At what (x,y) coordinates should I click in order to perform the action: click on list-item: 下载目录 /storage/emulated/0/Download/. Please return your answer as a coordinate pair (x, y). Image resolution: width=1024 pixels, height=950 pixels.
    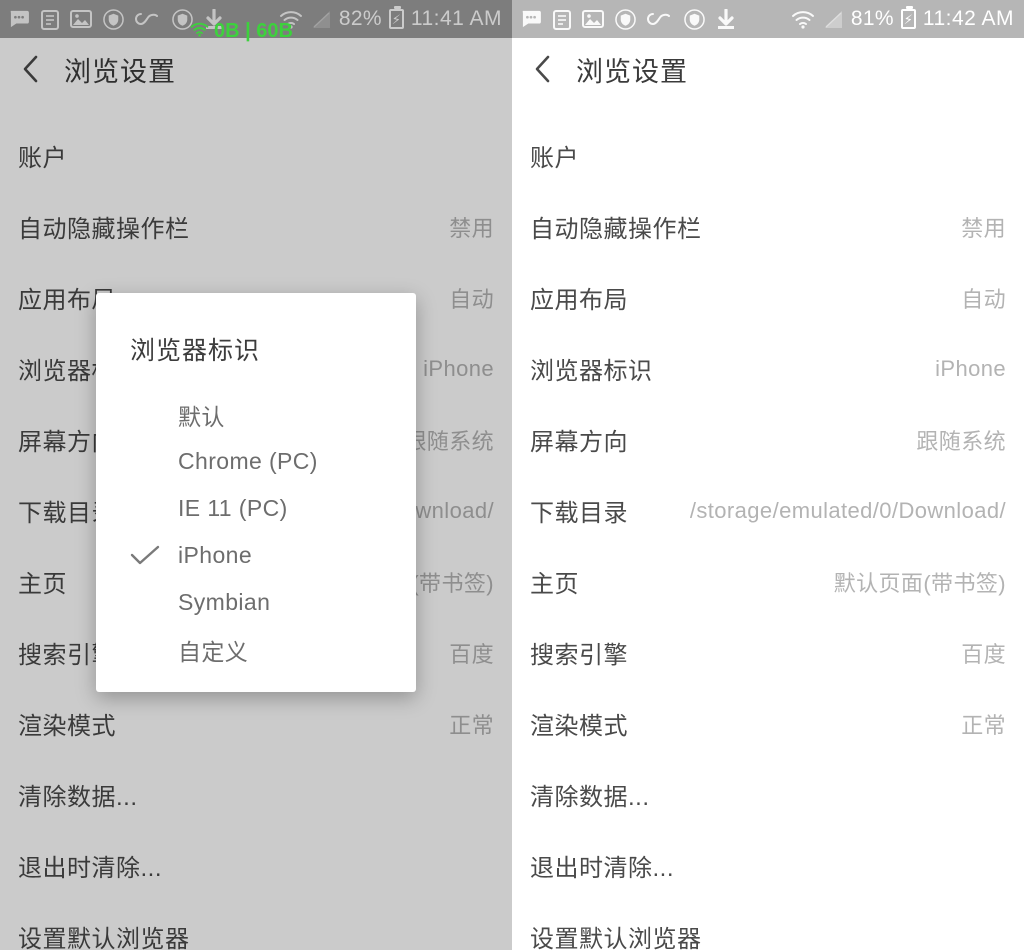
    Looking at the image, I should click on (768, 510).